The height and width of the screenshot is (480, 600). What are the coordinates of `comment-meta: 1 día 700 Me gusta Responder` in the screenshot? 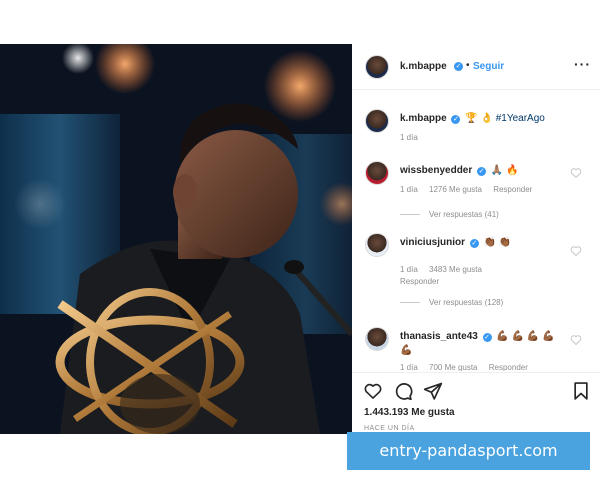 It's located at (468, 367).